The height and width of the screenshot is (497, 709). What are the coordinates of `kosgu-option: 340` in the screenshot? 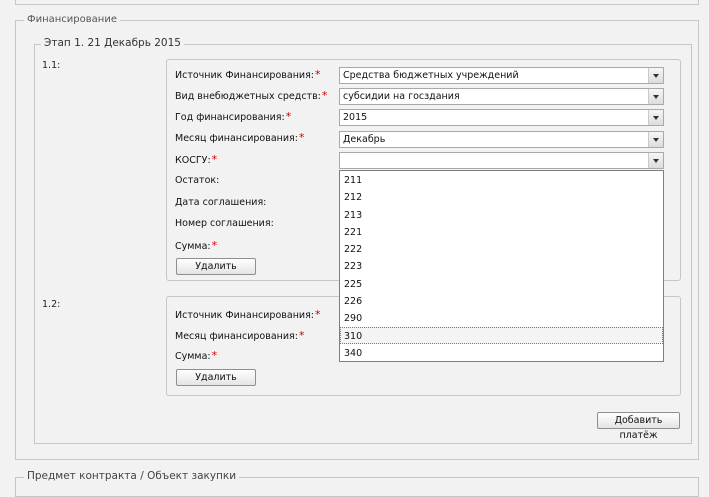 It's located at (501, 352).